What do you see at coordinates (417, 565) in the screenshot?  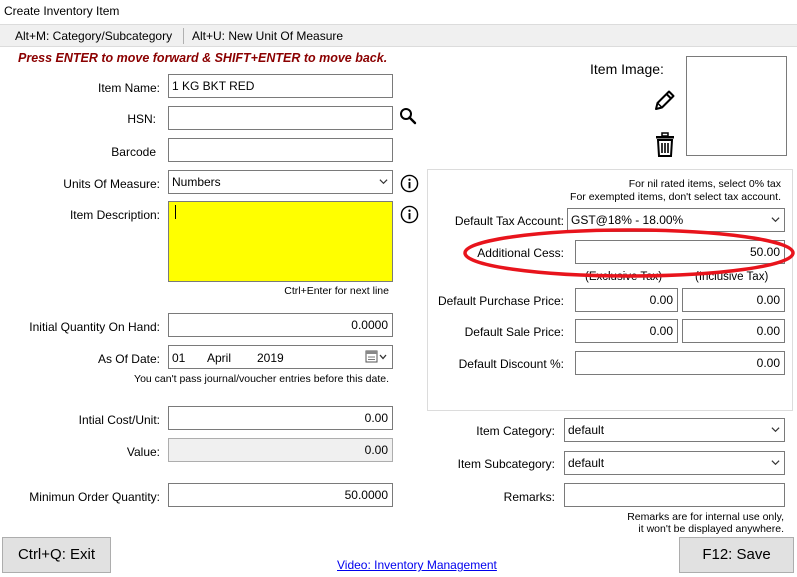 I see `video-link: Video: Inventory Management` at bounding box center [417, 565].